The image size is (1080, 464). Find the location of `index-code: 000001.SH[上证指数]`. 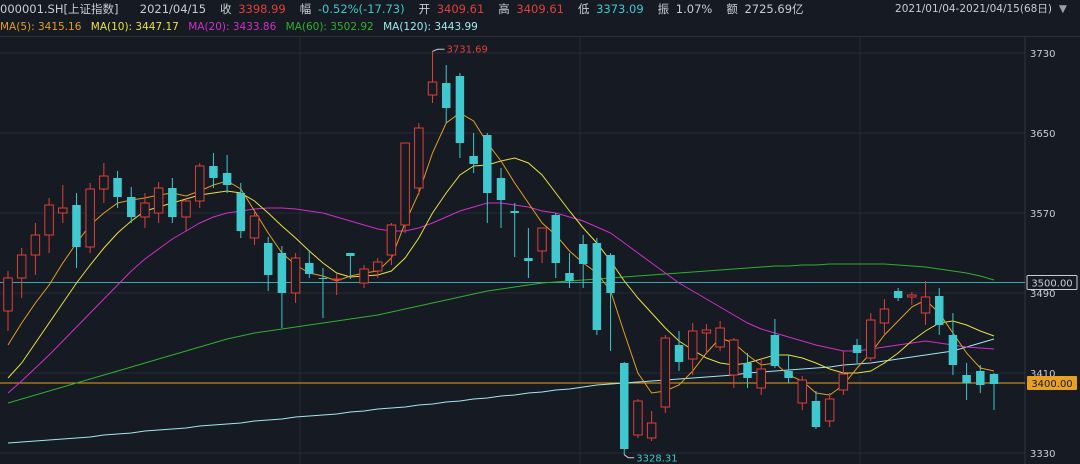

index-code: 000001.SH[上证指数] is located at coordinates (59, 9).